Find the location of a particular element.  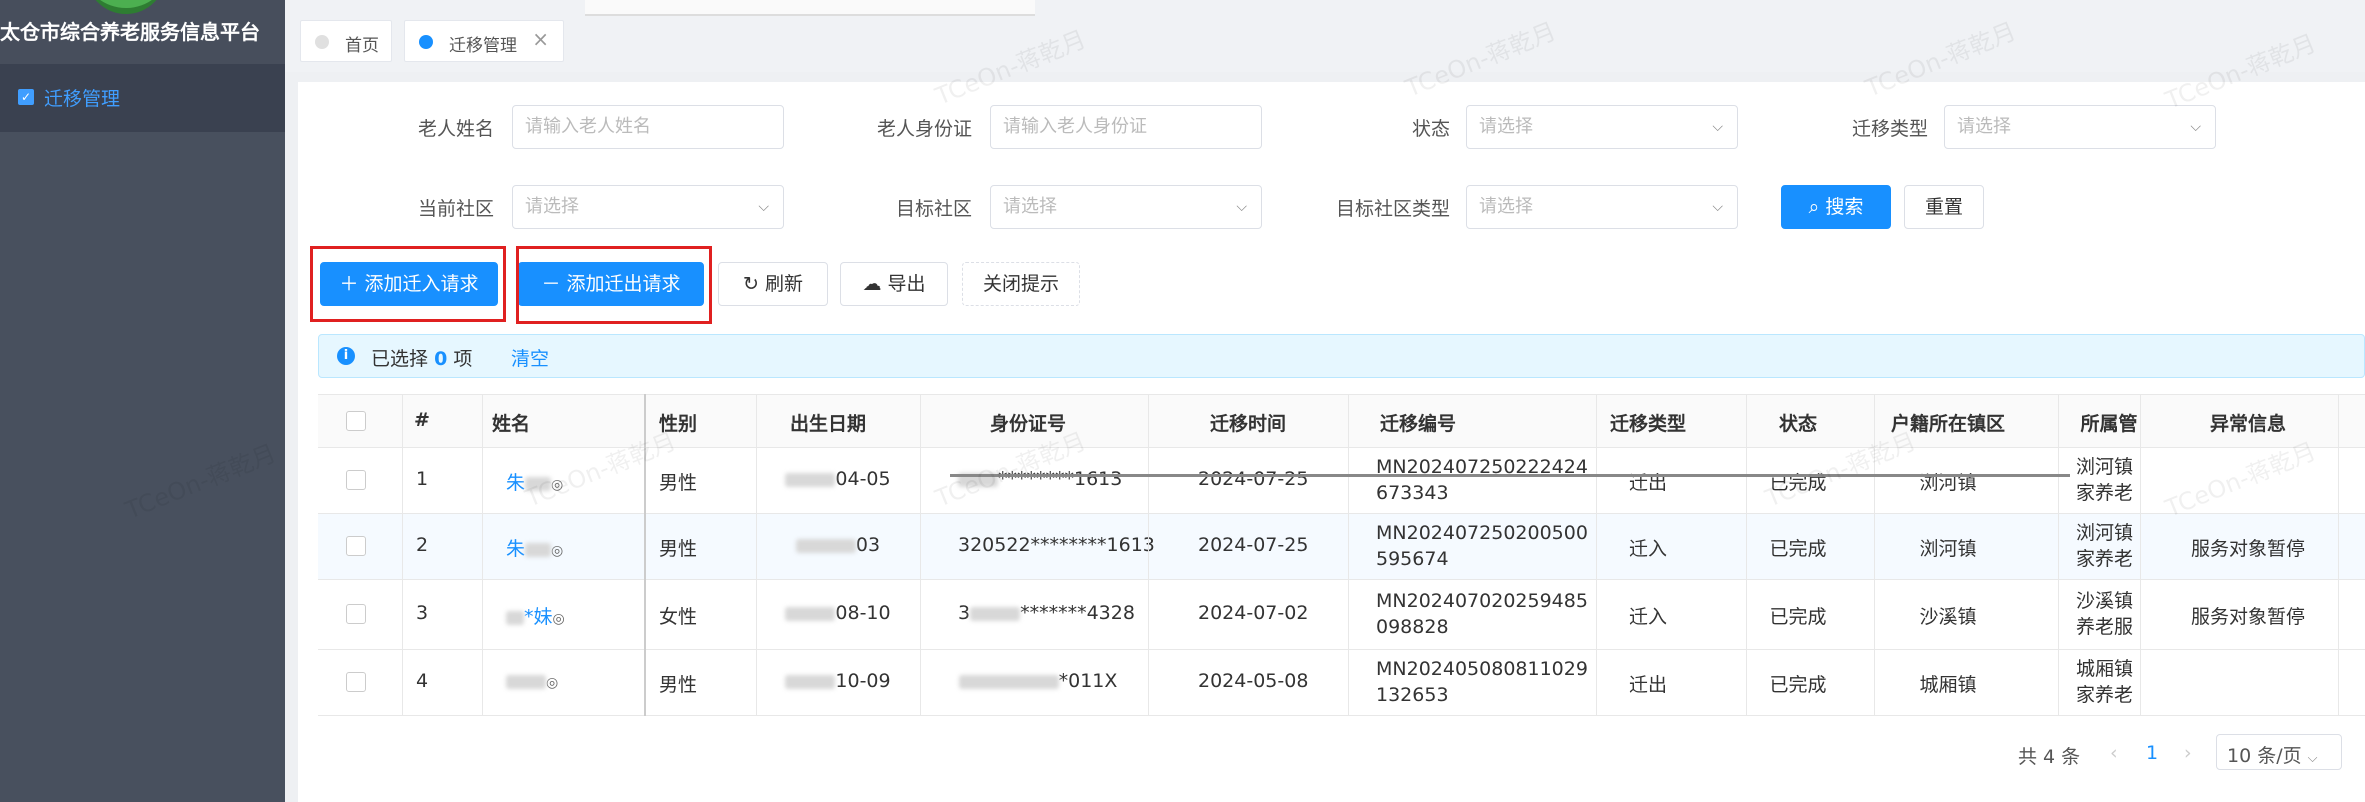

target-community-placeholder: 请选择 is located at coordinates (1030, 206).